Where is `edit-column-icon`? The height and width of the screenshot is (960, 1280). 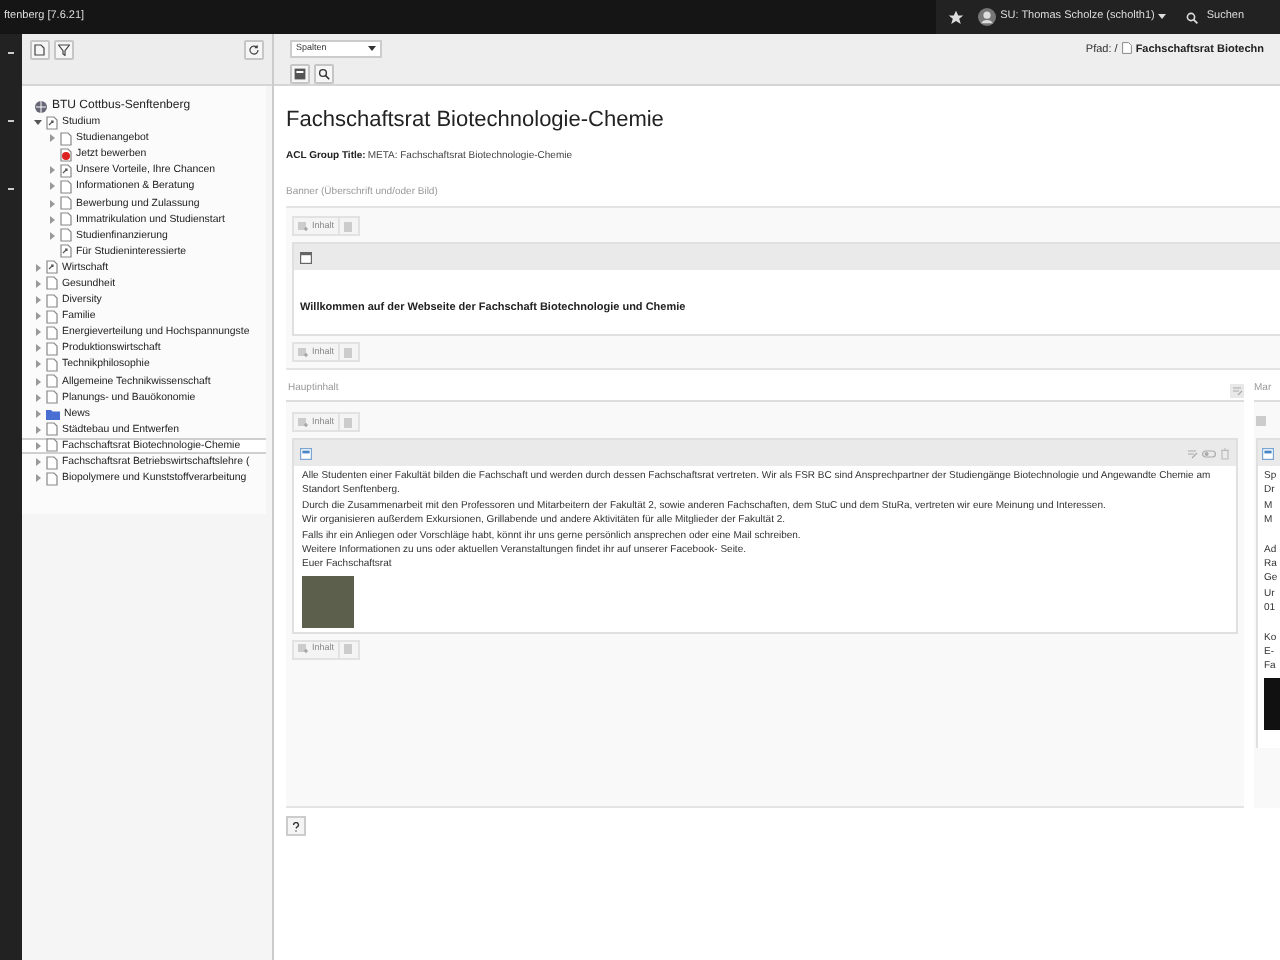 edit-column-icon is located at coordinates (1237, 390).